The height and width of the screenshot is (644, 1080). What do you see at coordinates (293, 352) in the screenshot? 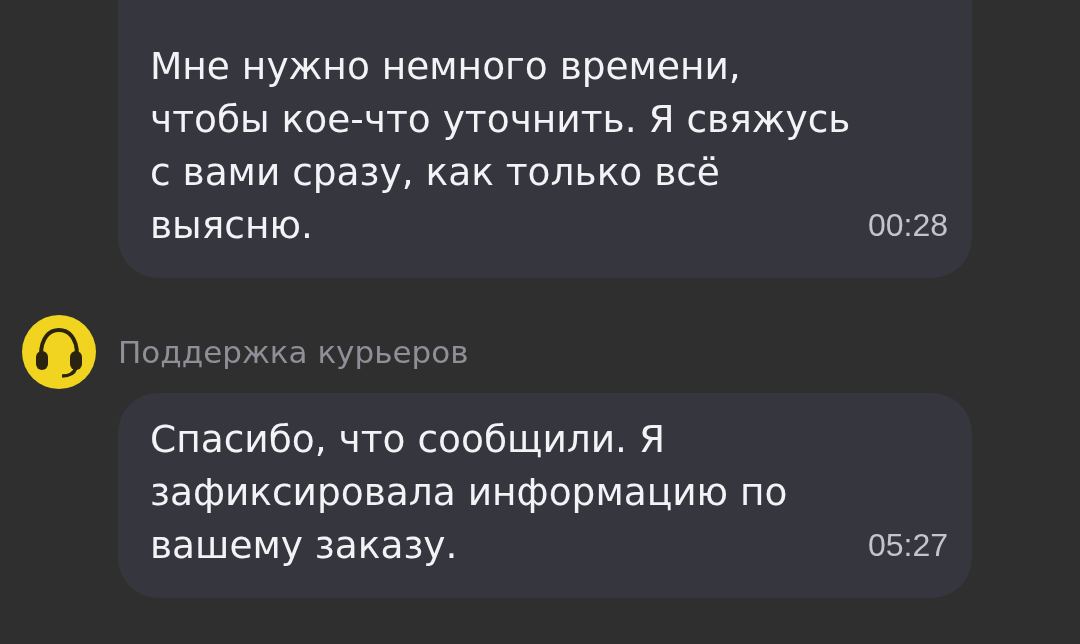
I see `sender-name: Поддержка курьеров` at bounding box center [293, 352].